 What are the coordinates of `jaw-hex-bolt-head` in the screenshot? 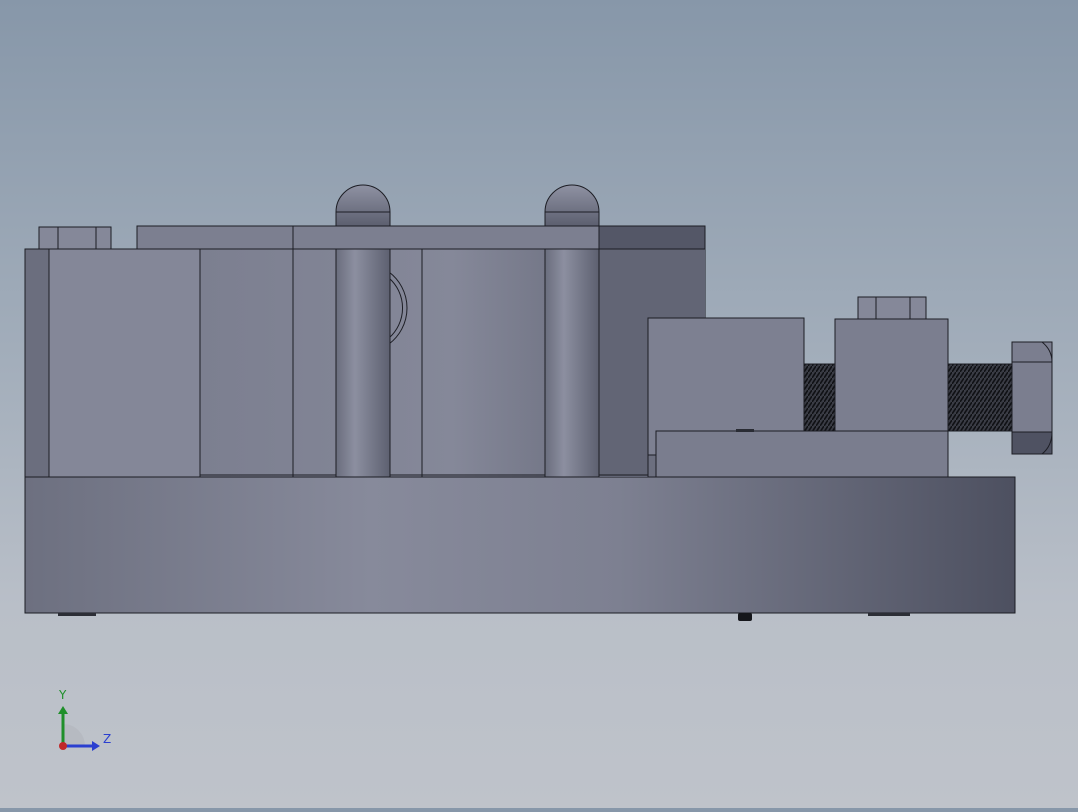 It's located at (892, 308).